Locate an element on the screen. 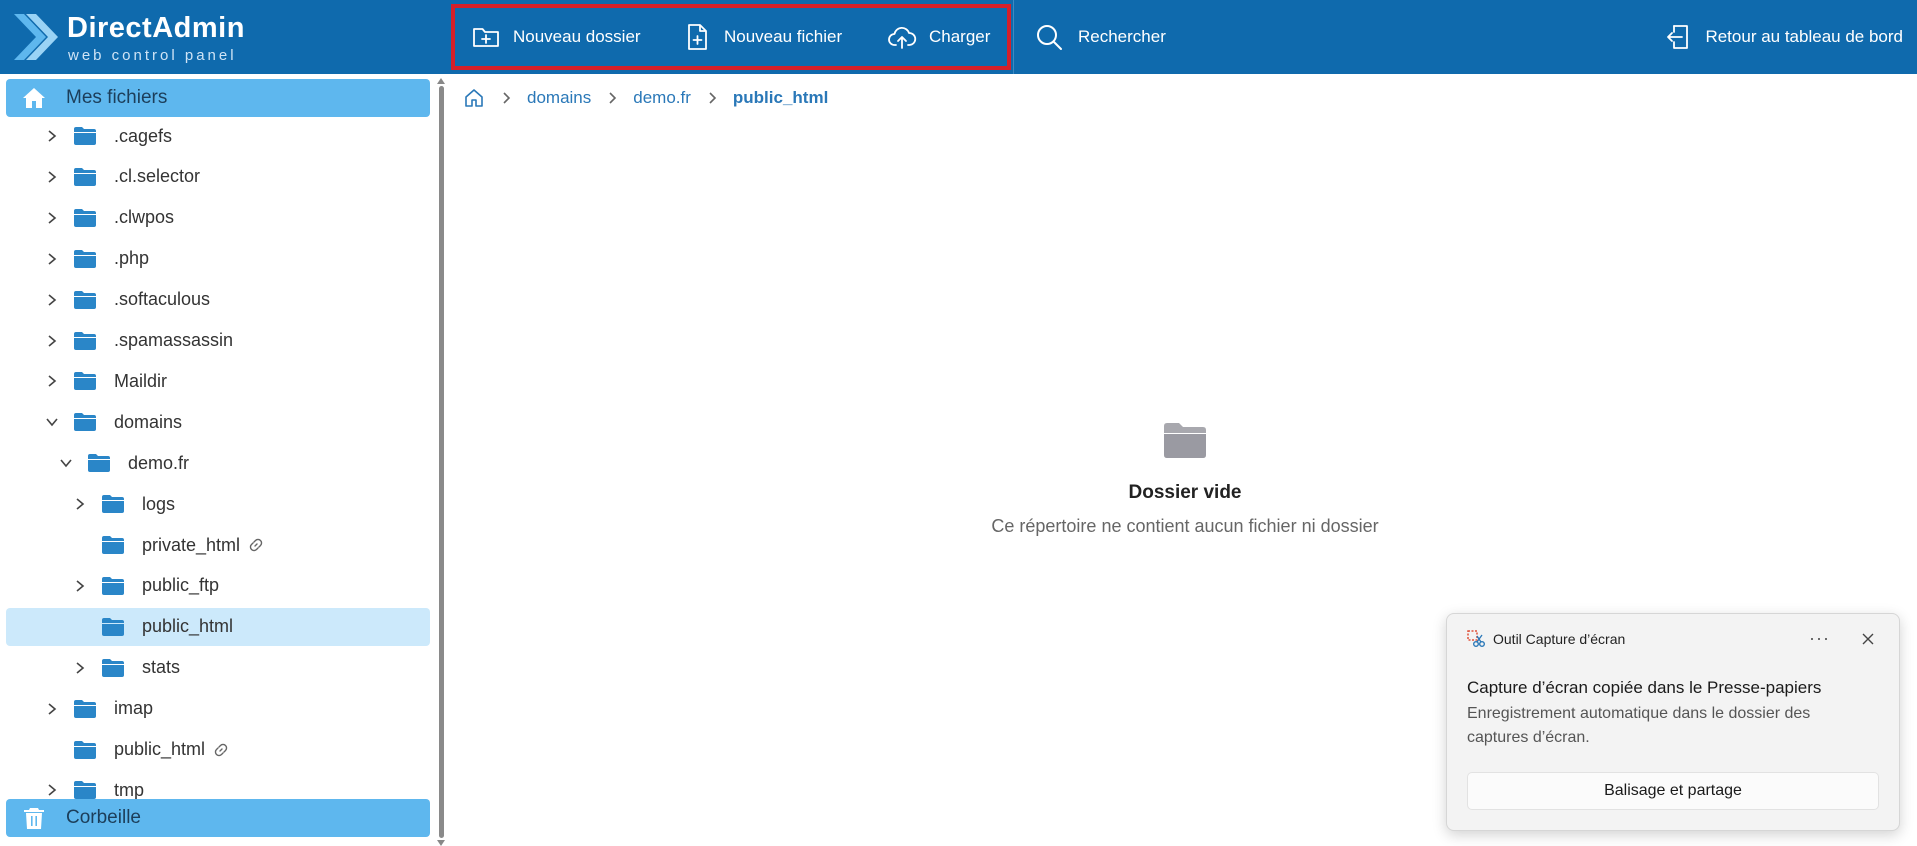 The width and height of the screenshot is (1917, 846). tree-item-label: domains is located at coordinates (148, 422).